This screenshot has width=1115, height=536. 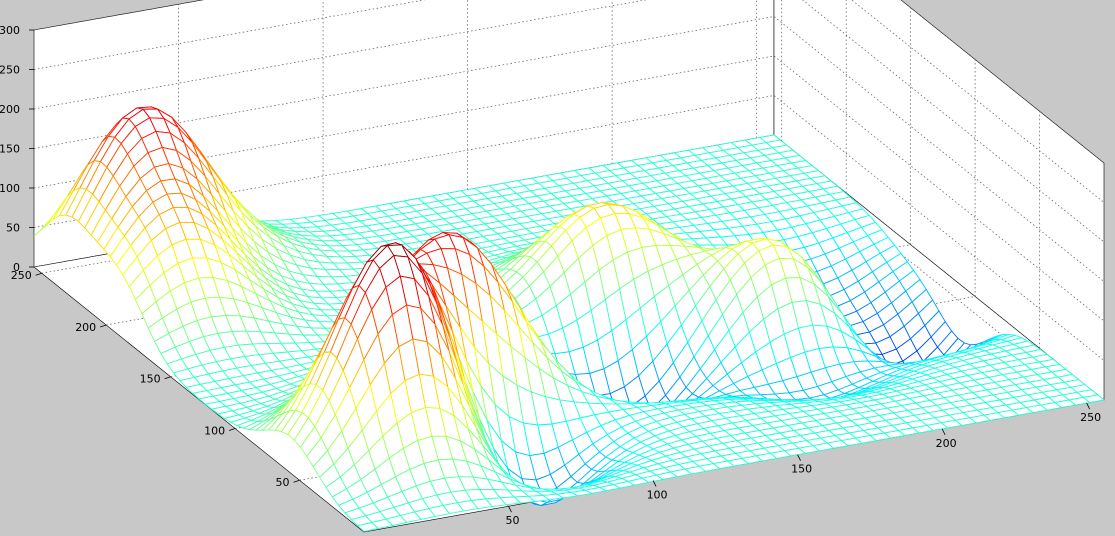 What do you see at coordinates (657, 494) in the screenshot?
I see `x-tick-label: 100` at bounding box center [657, 494].